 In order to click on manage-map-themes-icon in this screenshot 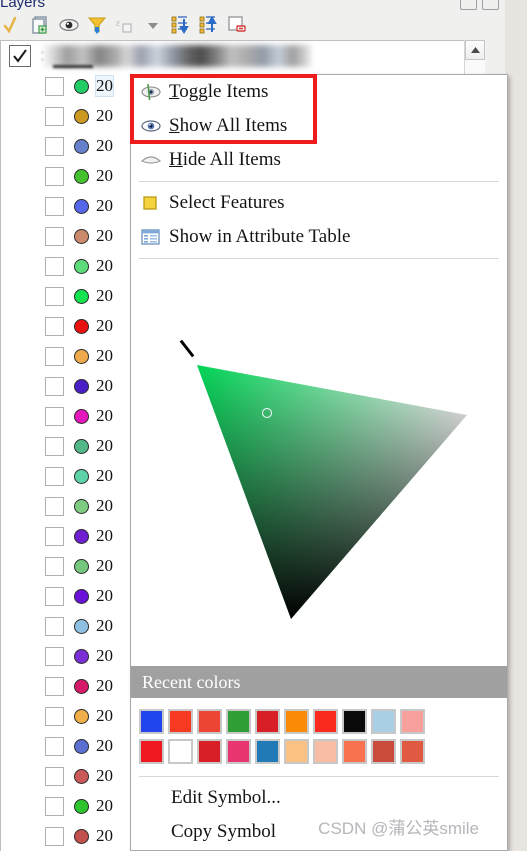, I will do `click(69, 25)`.